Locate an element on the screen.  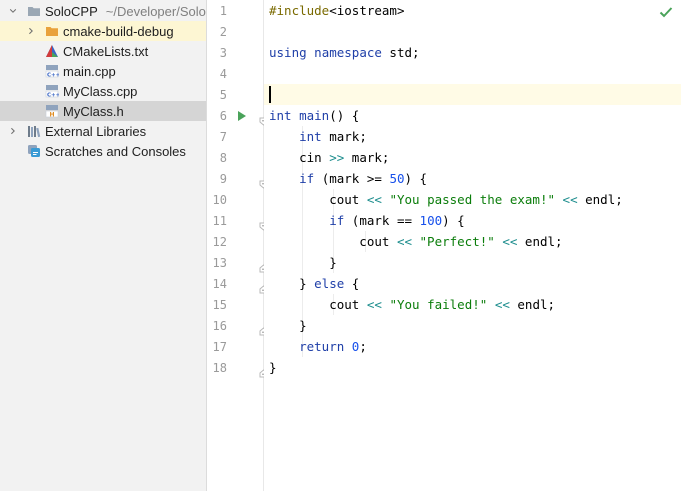
tree-item-label: External Libraries is located at coordinates (96, 131).